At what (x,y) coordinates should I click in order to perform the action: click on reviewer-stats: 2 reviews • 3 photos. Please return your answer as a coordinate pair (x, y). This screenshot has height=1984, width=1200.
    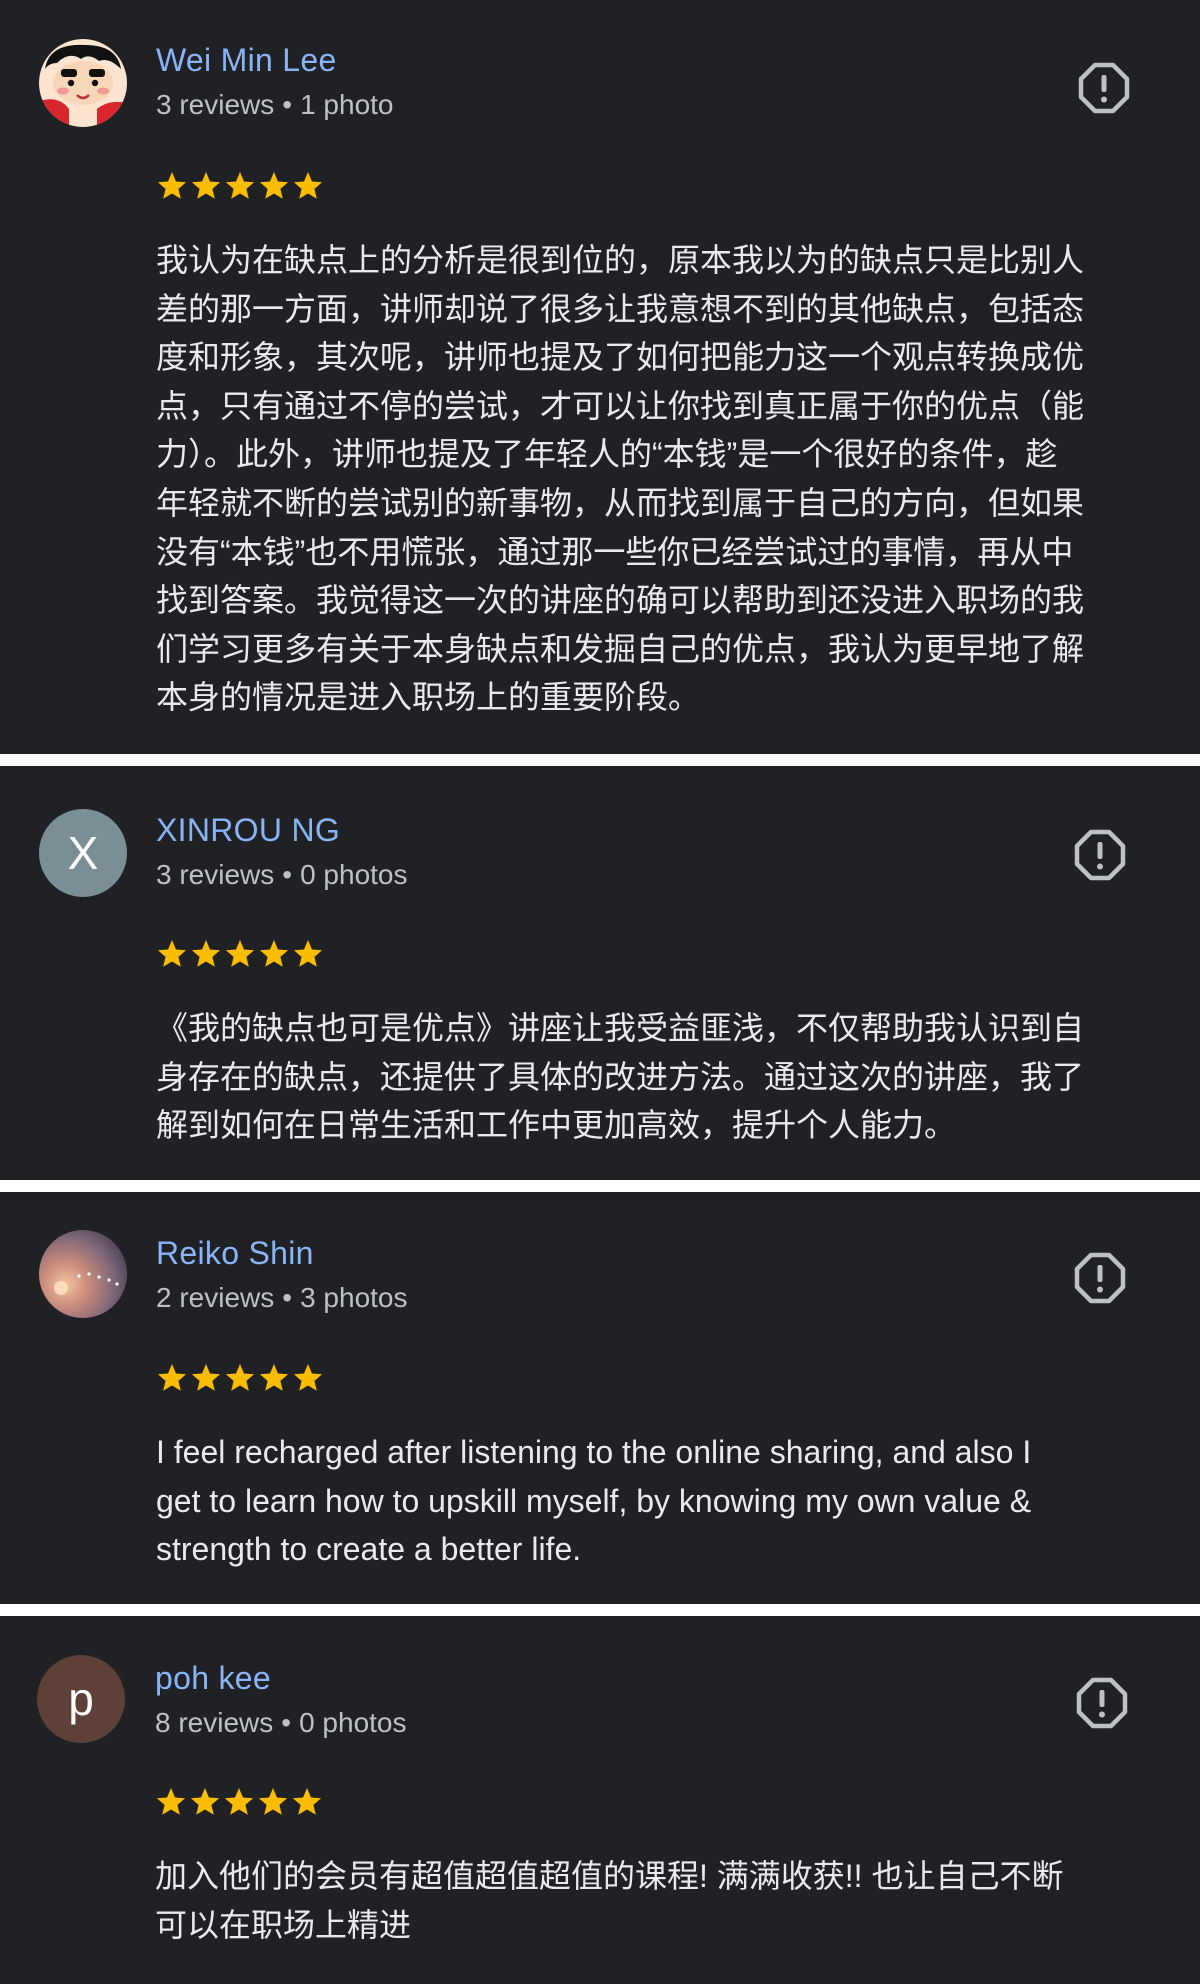
    Looking at the image, I should click on (282, 1297).